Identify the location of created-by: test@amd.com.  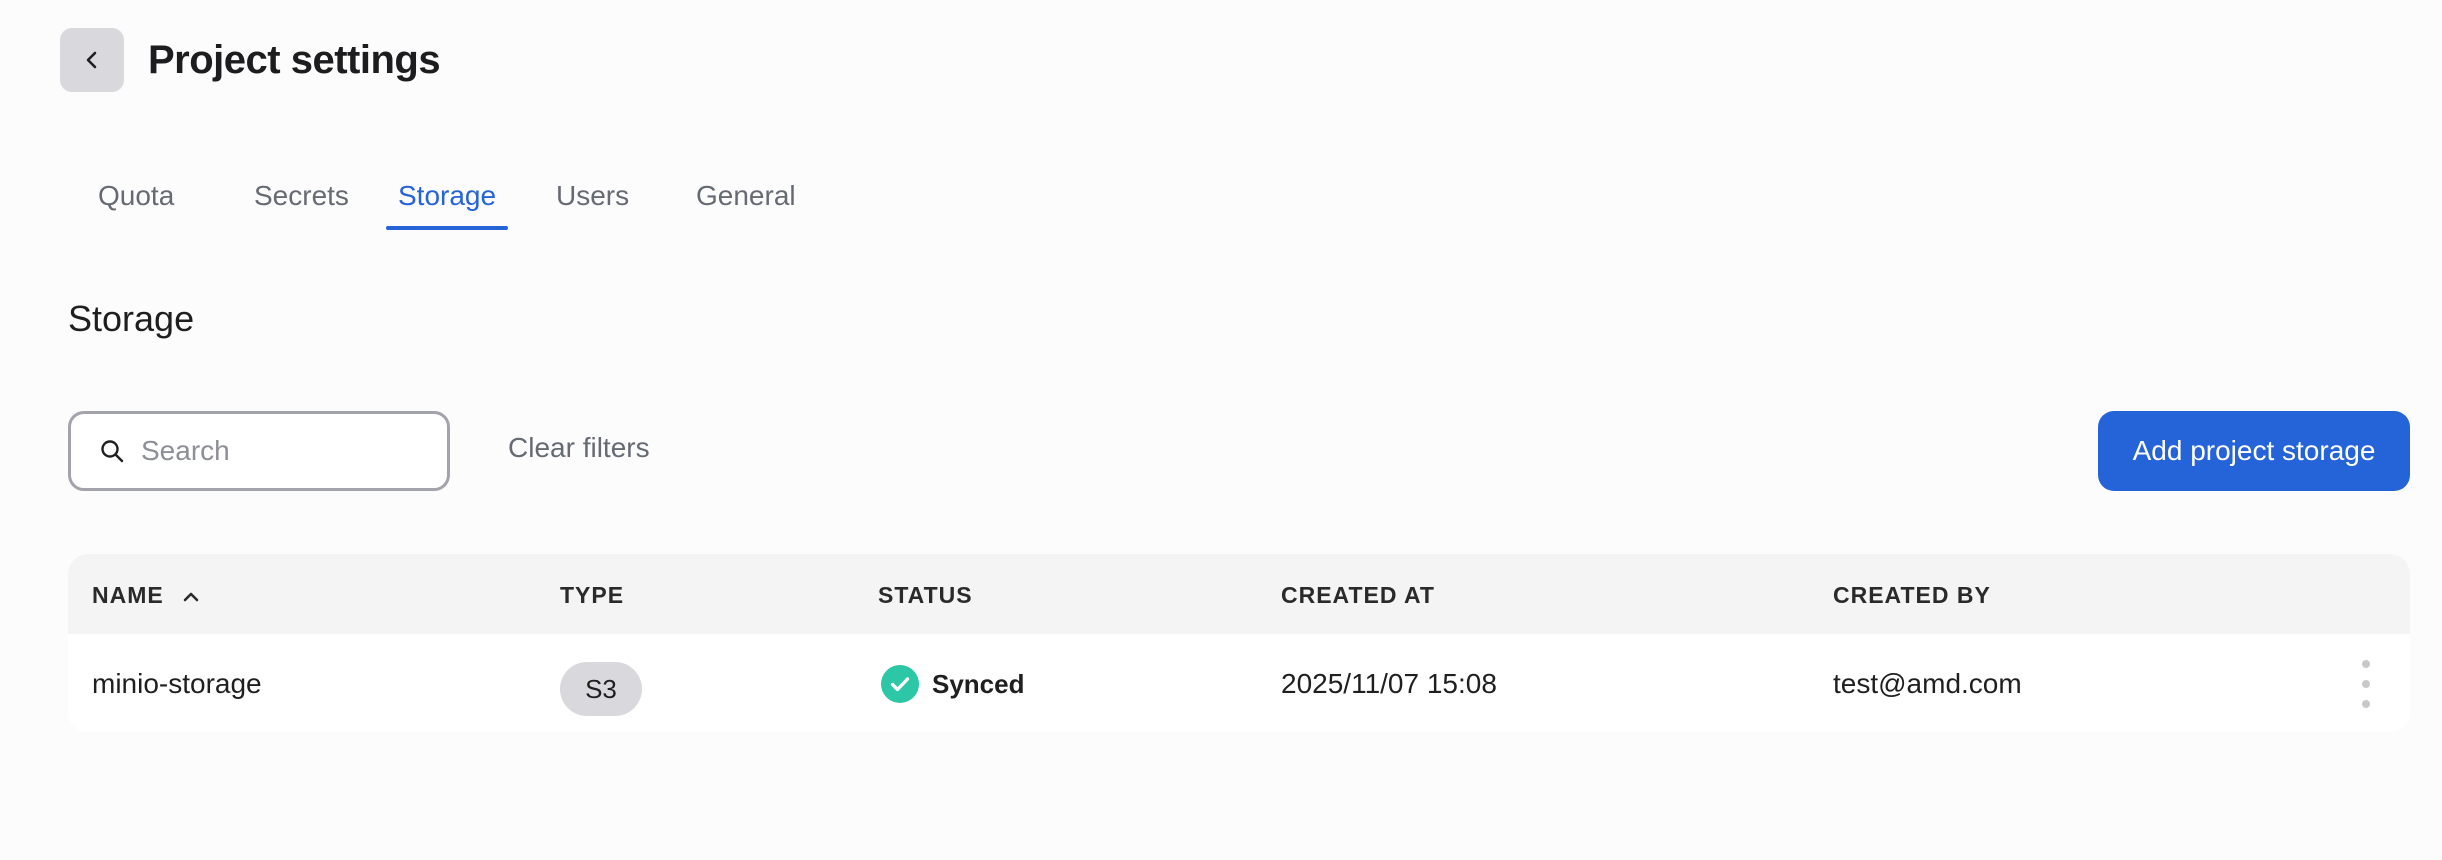
(1927, 683).